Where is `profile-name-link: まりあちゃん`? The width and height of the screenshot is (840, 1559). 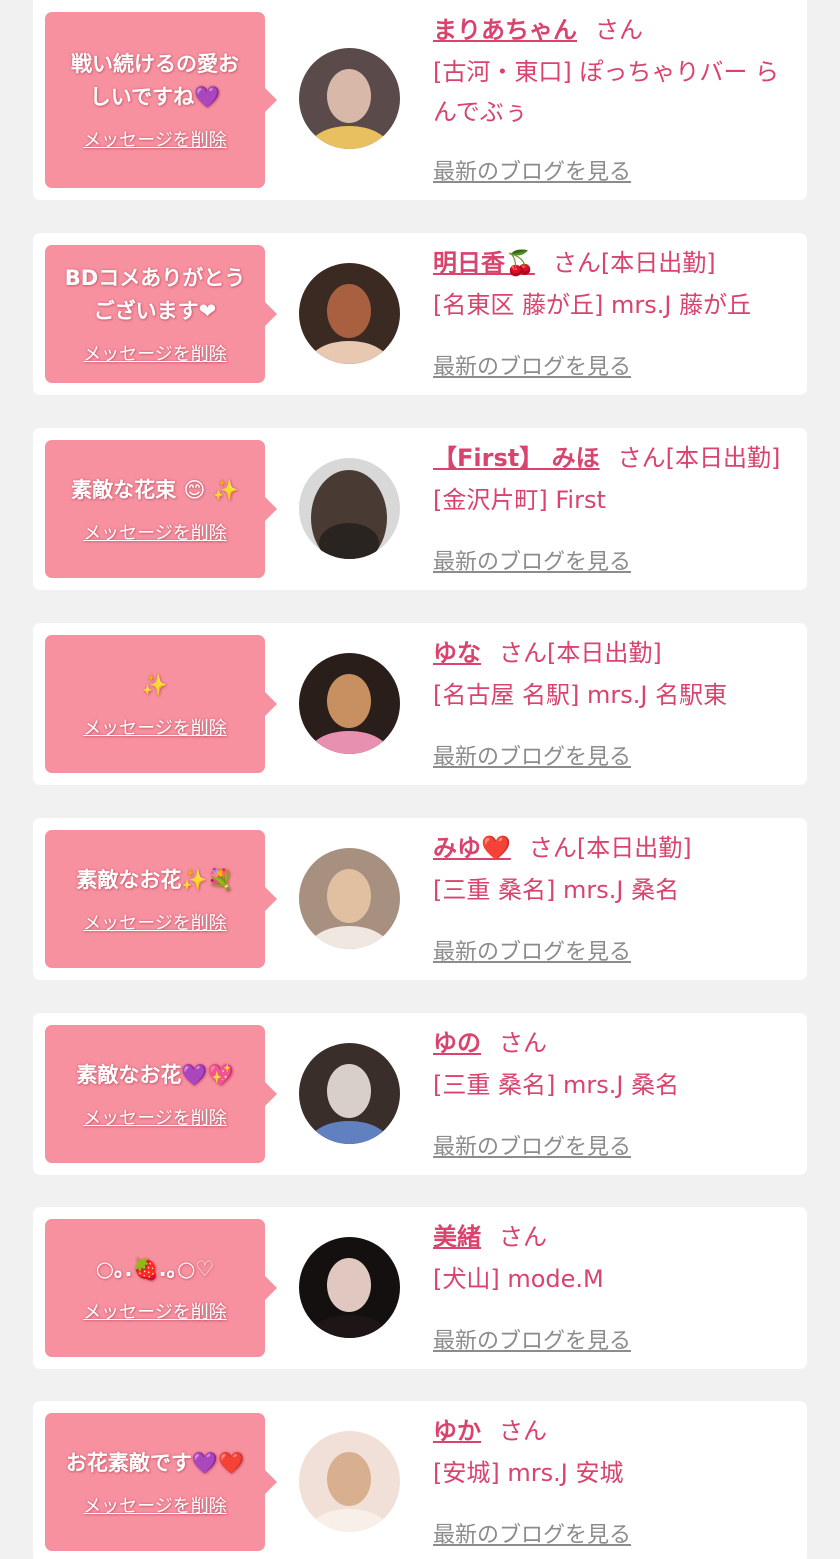 profile-name-link: まりあちゃん is located at coordinates (505, 30).